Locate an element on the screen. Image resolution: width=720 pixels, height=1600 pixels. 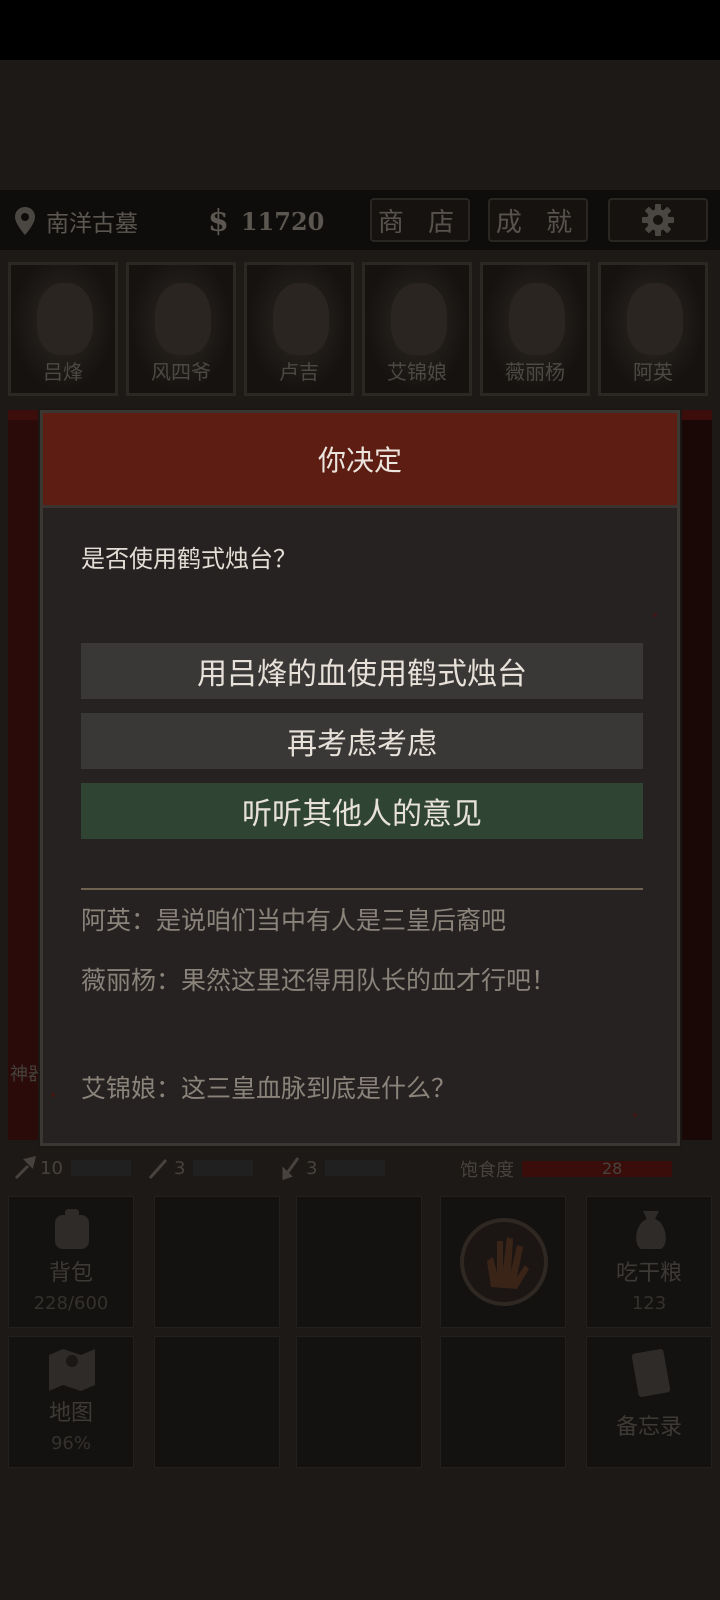
stat-pick: 3 is located at coordinates (201, 1168).